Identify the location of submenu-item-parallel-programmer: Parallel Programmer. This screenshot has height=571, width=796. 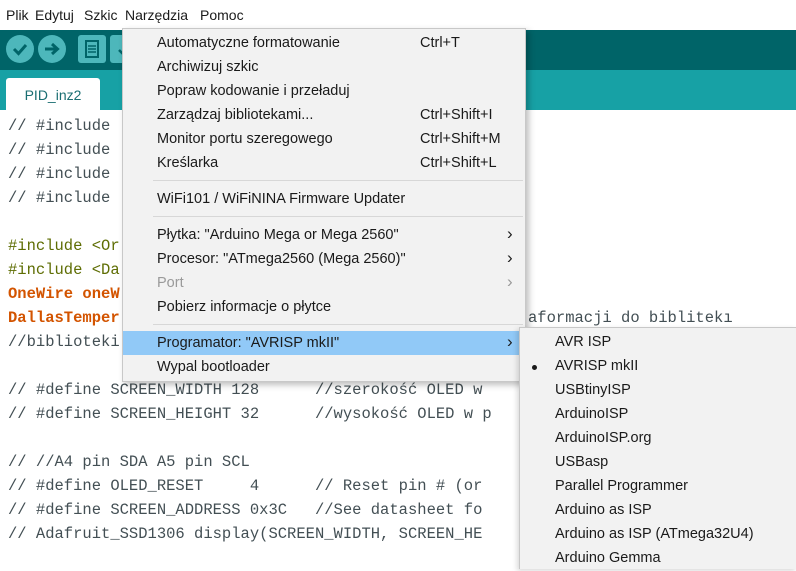
(658, 487).